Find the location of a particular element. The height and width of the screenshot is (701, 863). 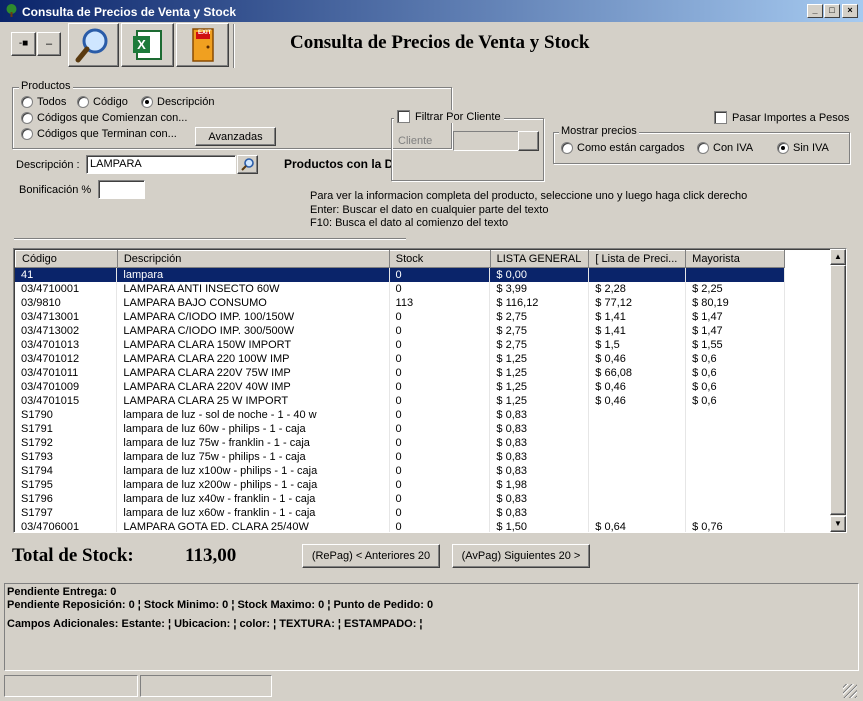

table-row: 41 lampara 0 $ 0,00 is located at coordinates (400, 275).